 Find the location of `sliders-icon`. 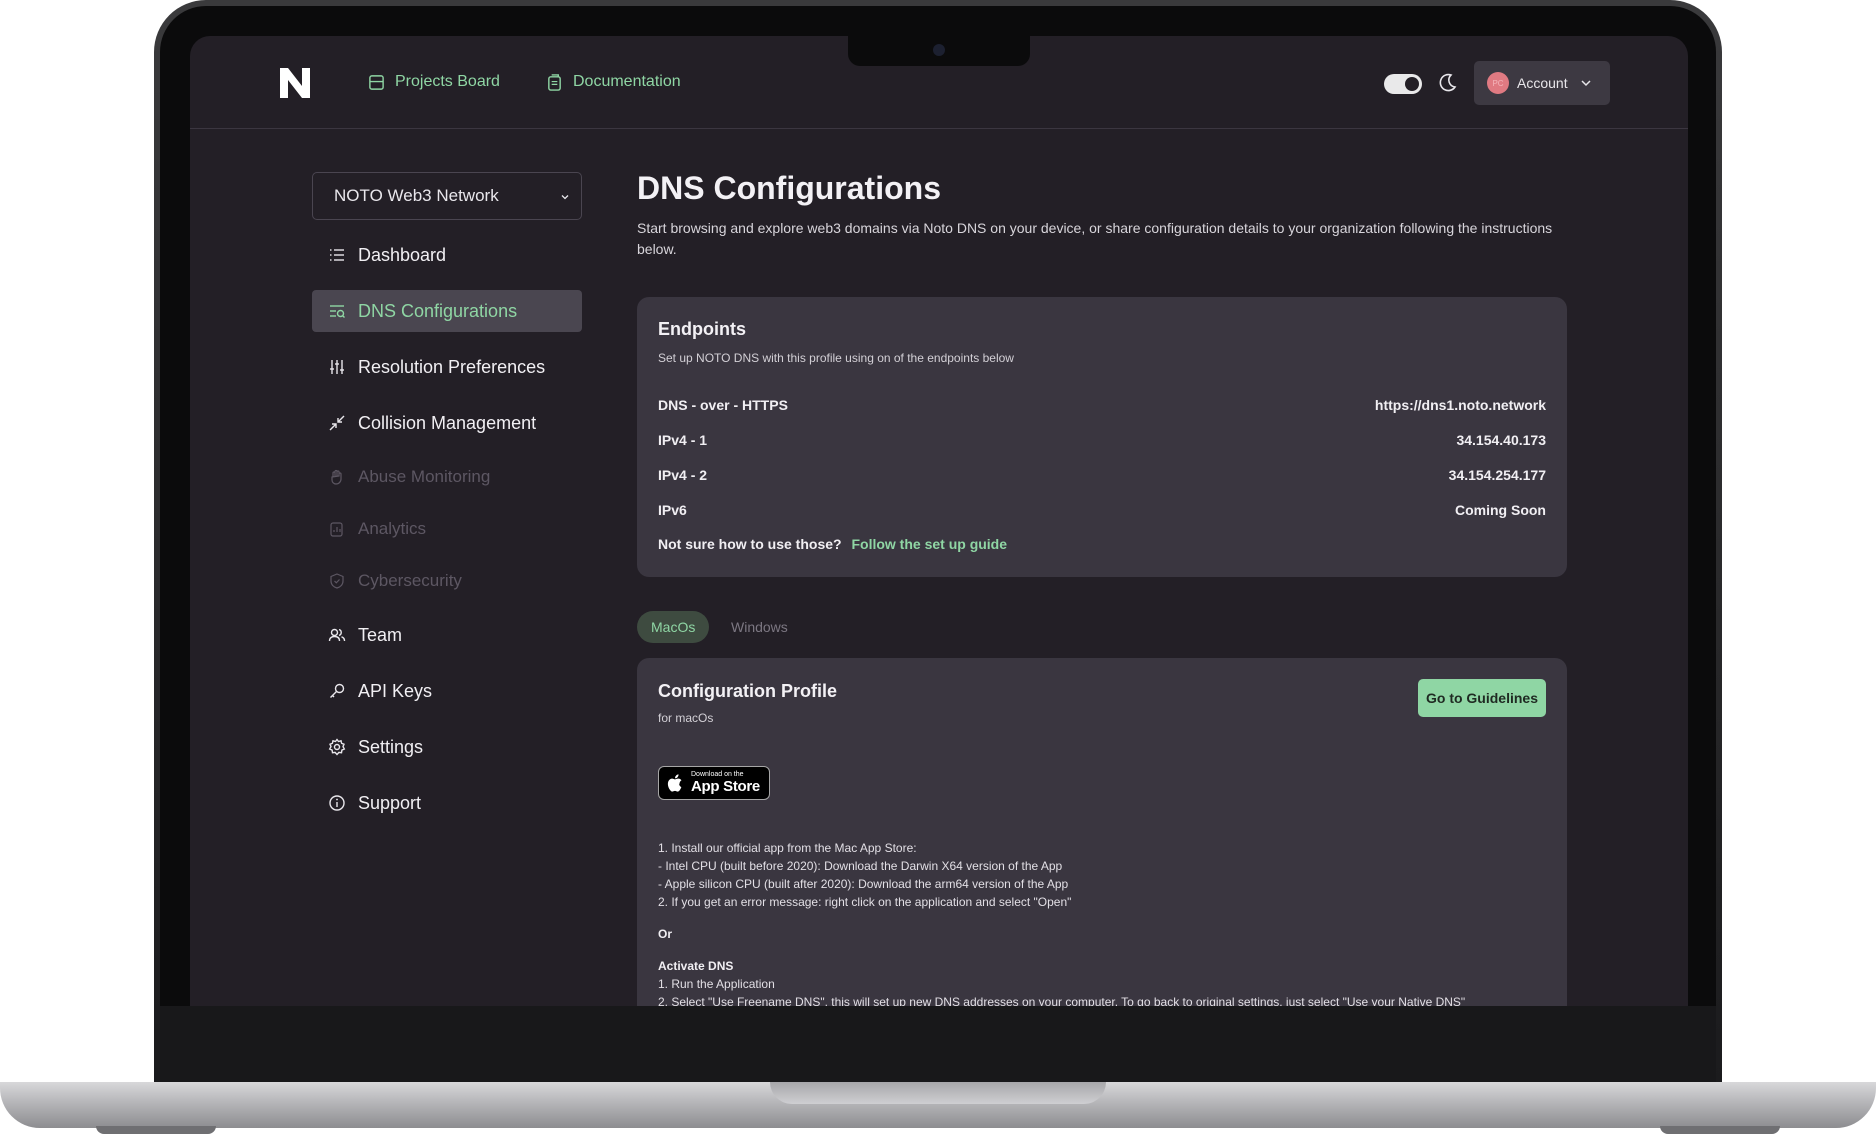

sliders-icon is located at coordinates (337, 367).